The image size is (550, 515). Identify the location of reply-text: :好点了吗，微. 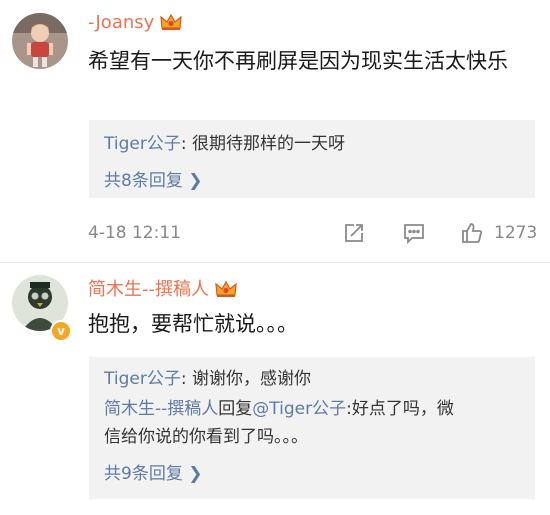
(400, 409).